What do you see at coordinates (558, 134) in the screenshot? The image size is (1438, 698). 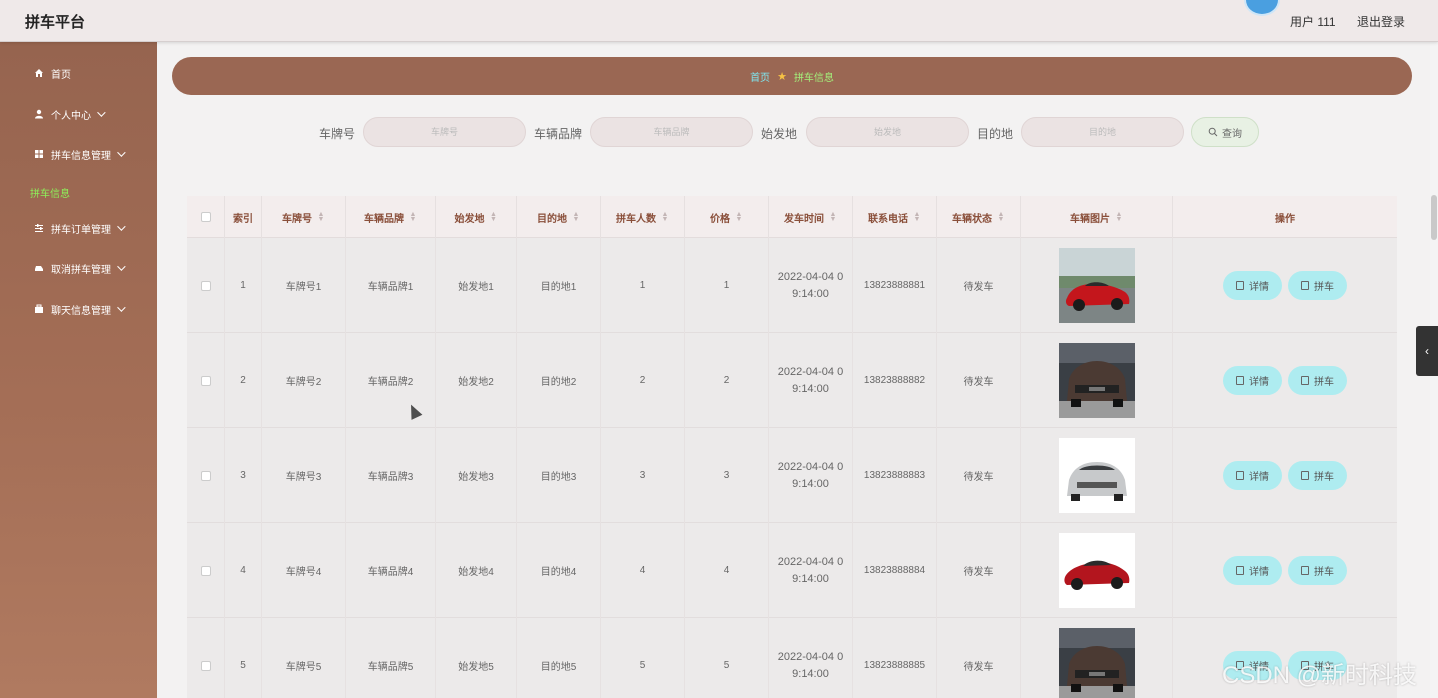 I see `brand-label: 车辆品牌` at bounding box center [558, 134].